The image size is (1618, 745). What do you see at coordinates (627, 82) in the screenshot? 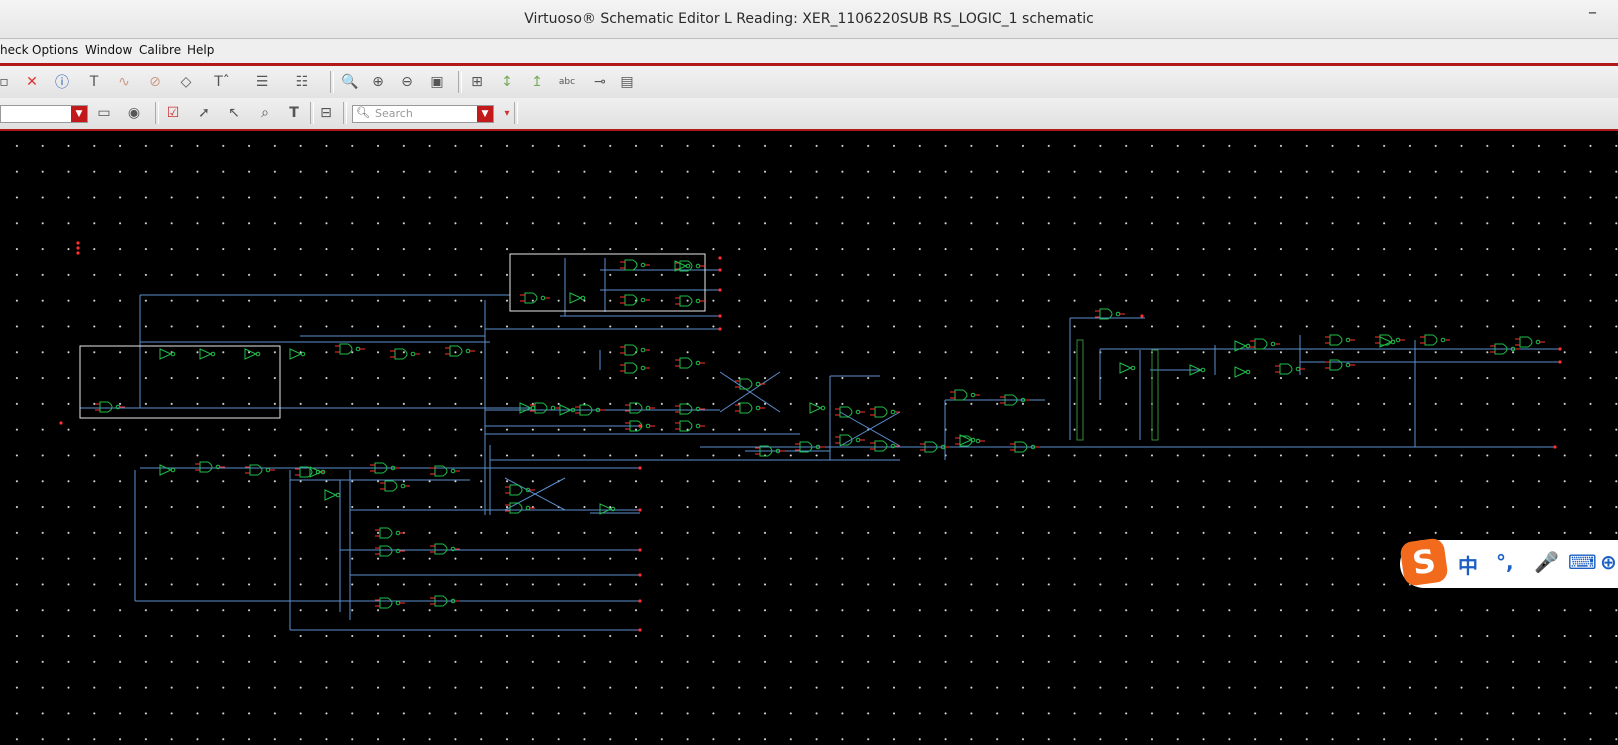
I see `sheet-icon: ▤` at bounding box center [627, 82].